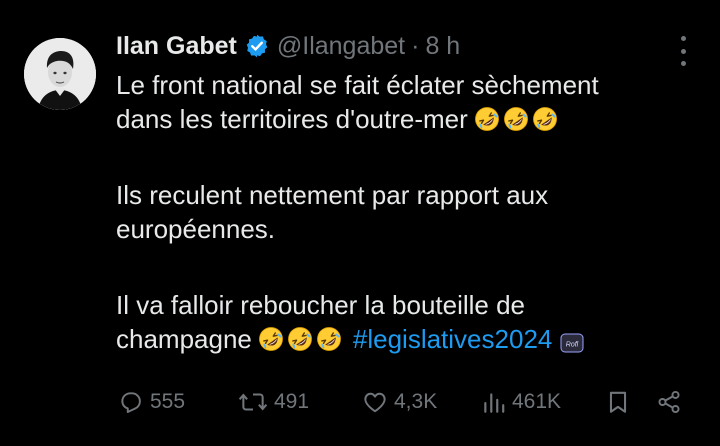 The width and height of the screenshot is (720, 446). Describe the element at coordinates (375, 402) in the screenshot. I see `like-icon` at that location.